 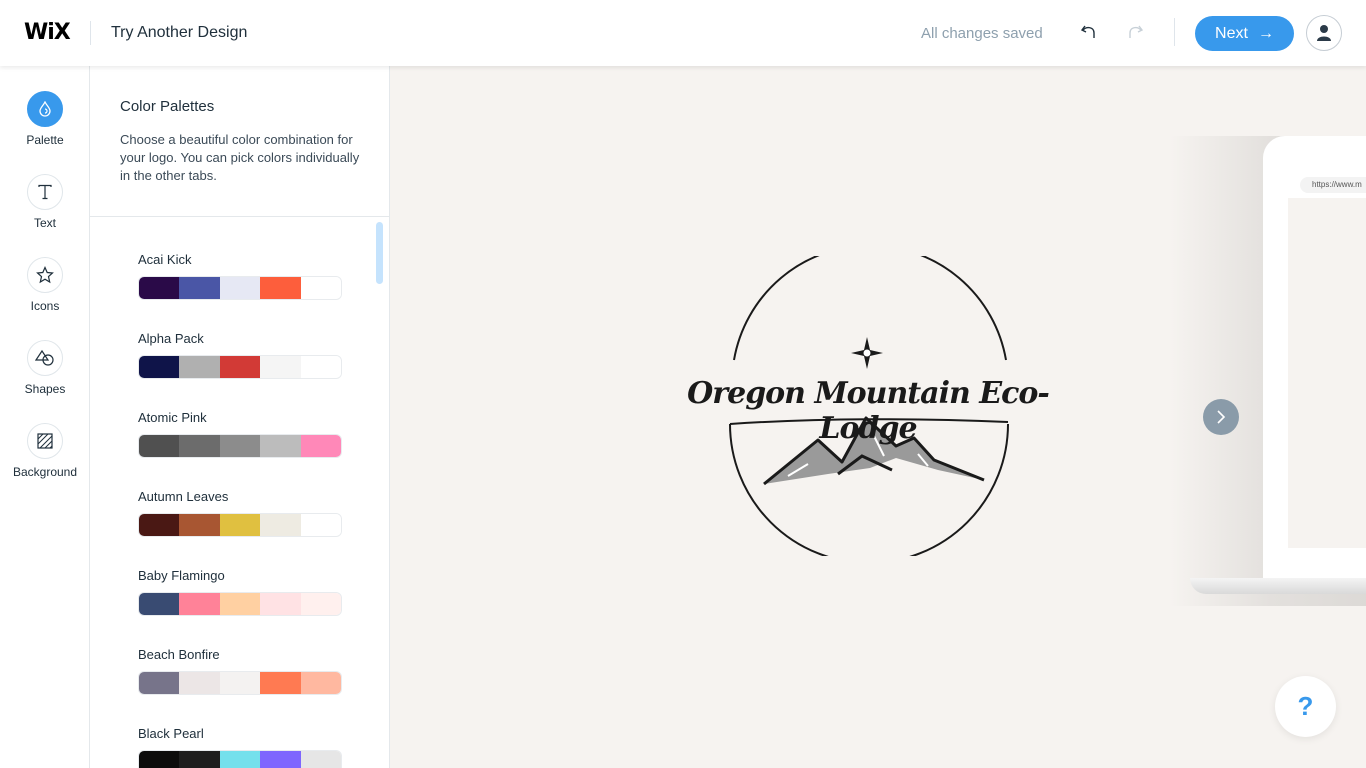 I want to click on redo-icon, so click(x=1136, y=31).